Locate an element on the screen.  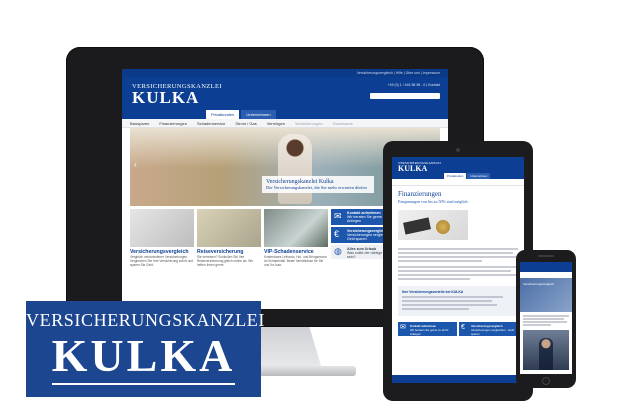
nav-item: Strom / Gas is located at coordinates (245, 123).